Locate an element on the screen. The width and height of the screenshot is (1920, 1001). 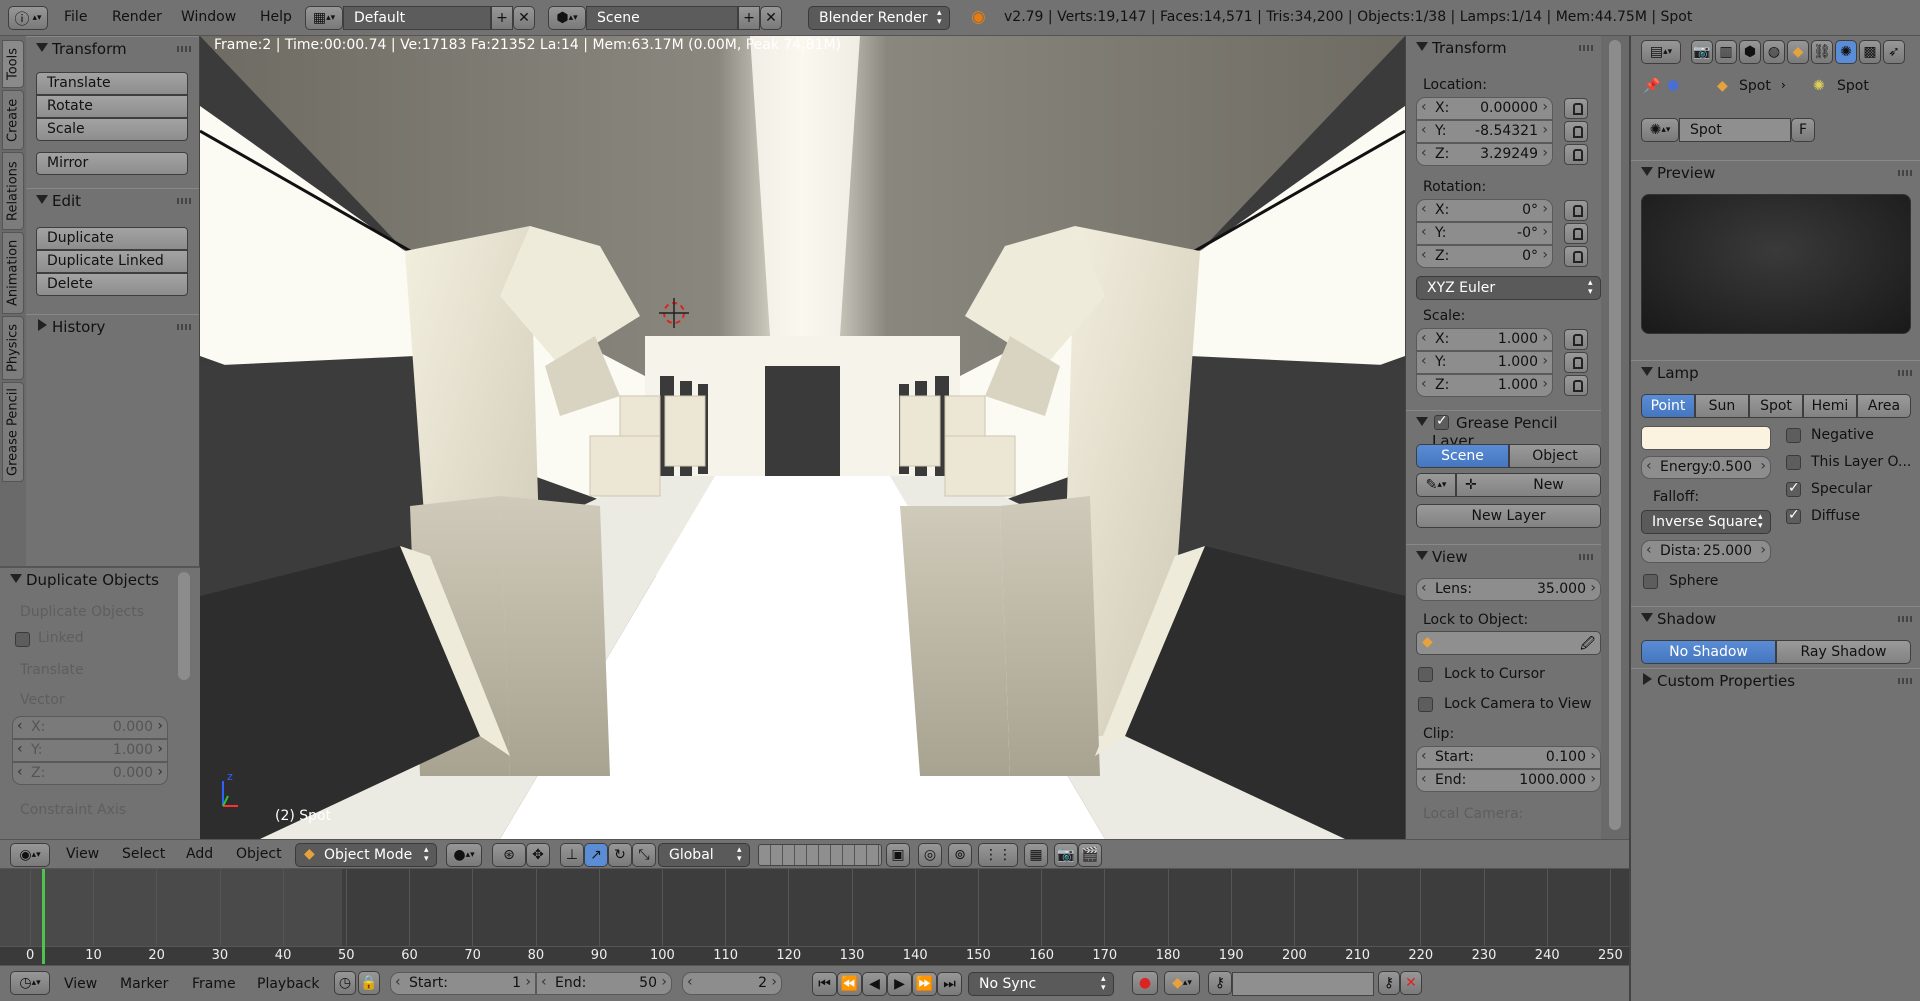
proportional-edit-icon: ◎ is located at coordinates (930, 855).